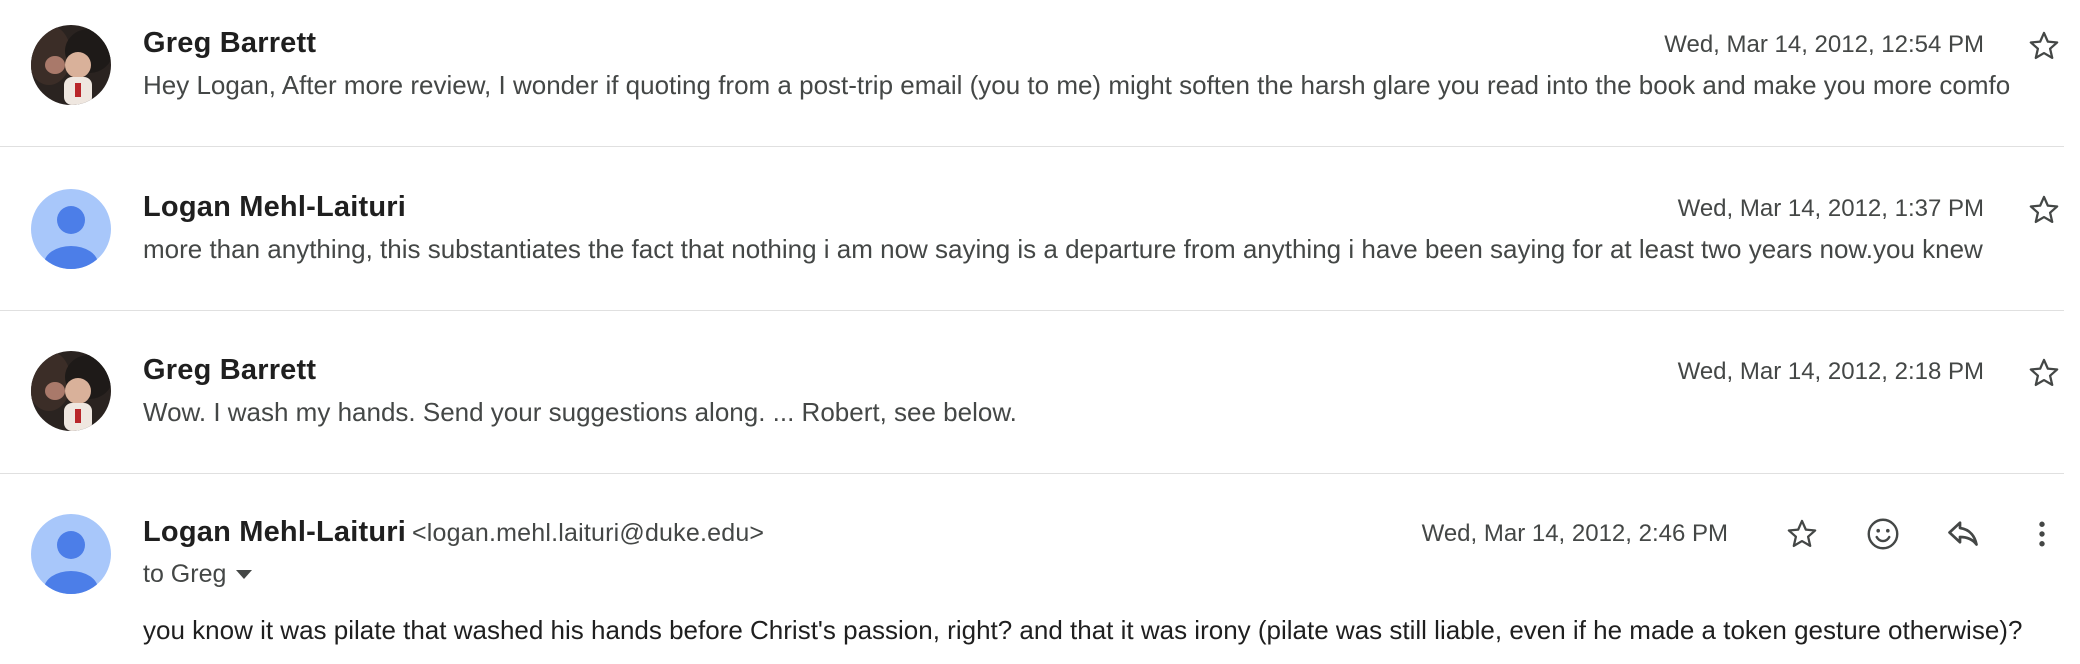 The width and height of the screenshot is (2080, 664). What do you see at coordinates (1830, 371) in the screenshot?
I see `message-date: Wed, Mar 14, 2012, 2:18 PM` at bounding box center [1830, 371].